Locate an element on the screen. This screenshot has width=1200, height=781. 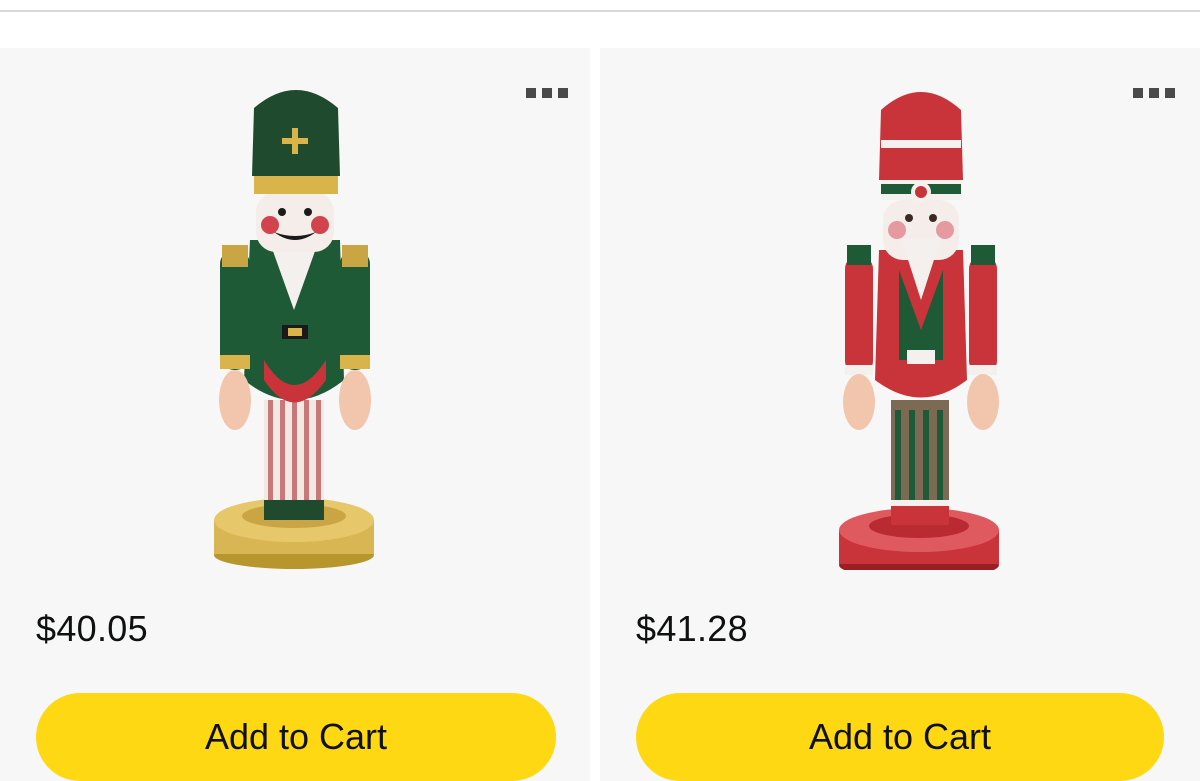
green-nutcracker-image is located at coordinates (284, 325).